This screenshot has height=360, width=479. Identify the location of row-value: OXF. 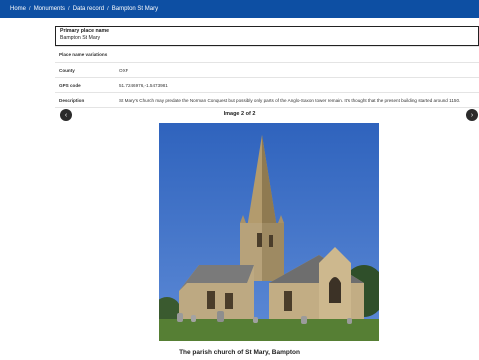
(124, 70).